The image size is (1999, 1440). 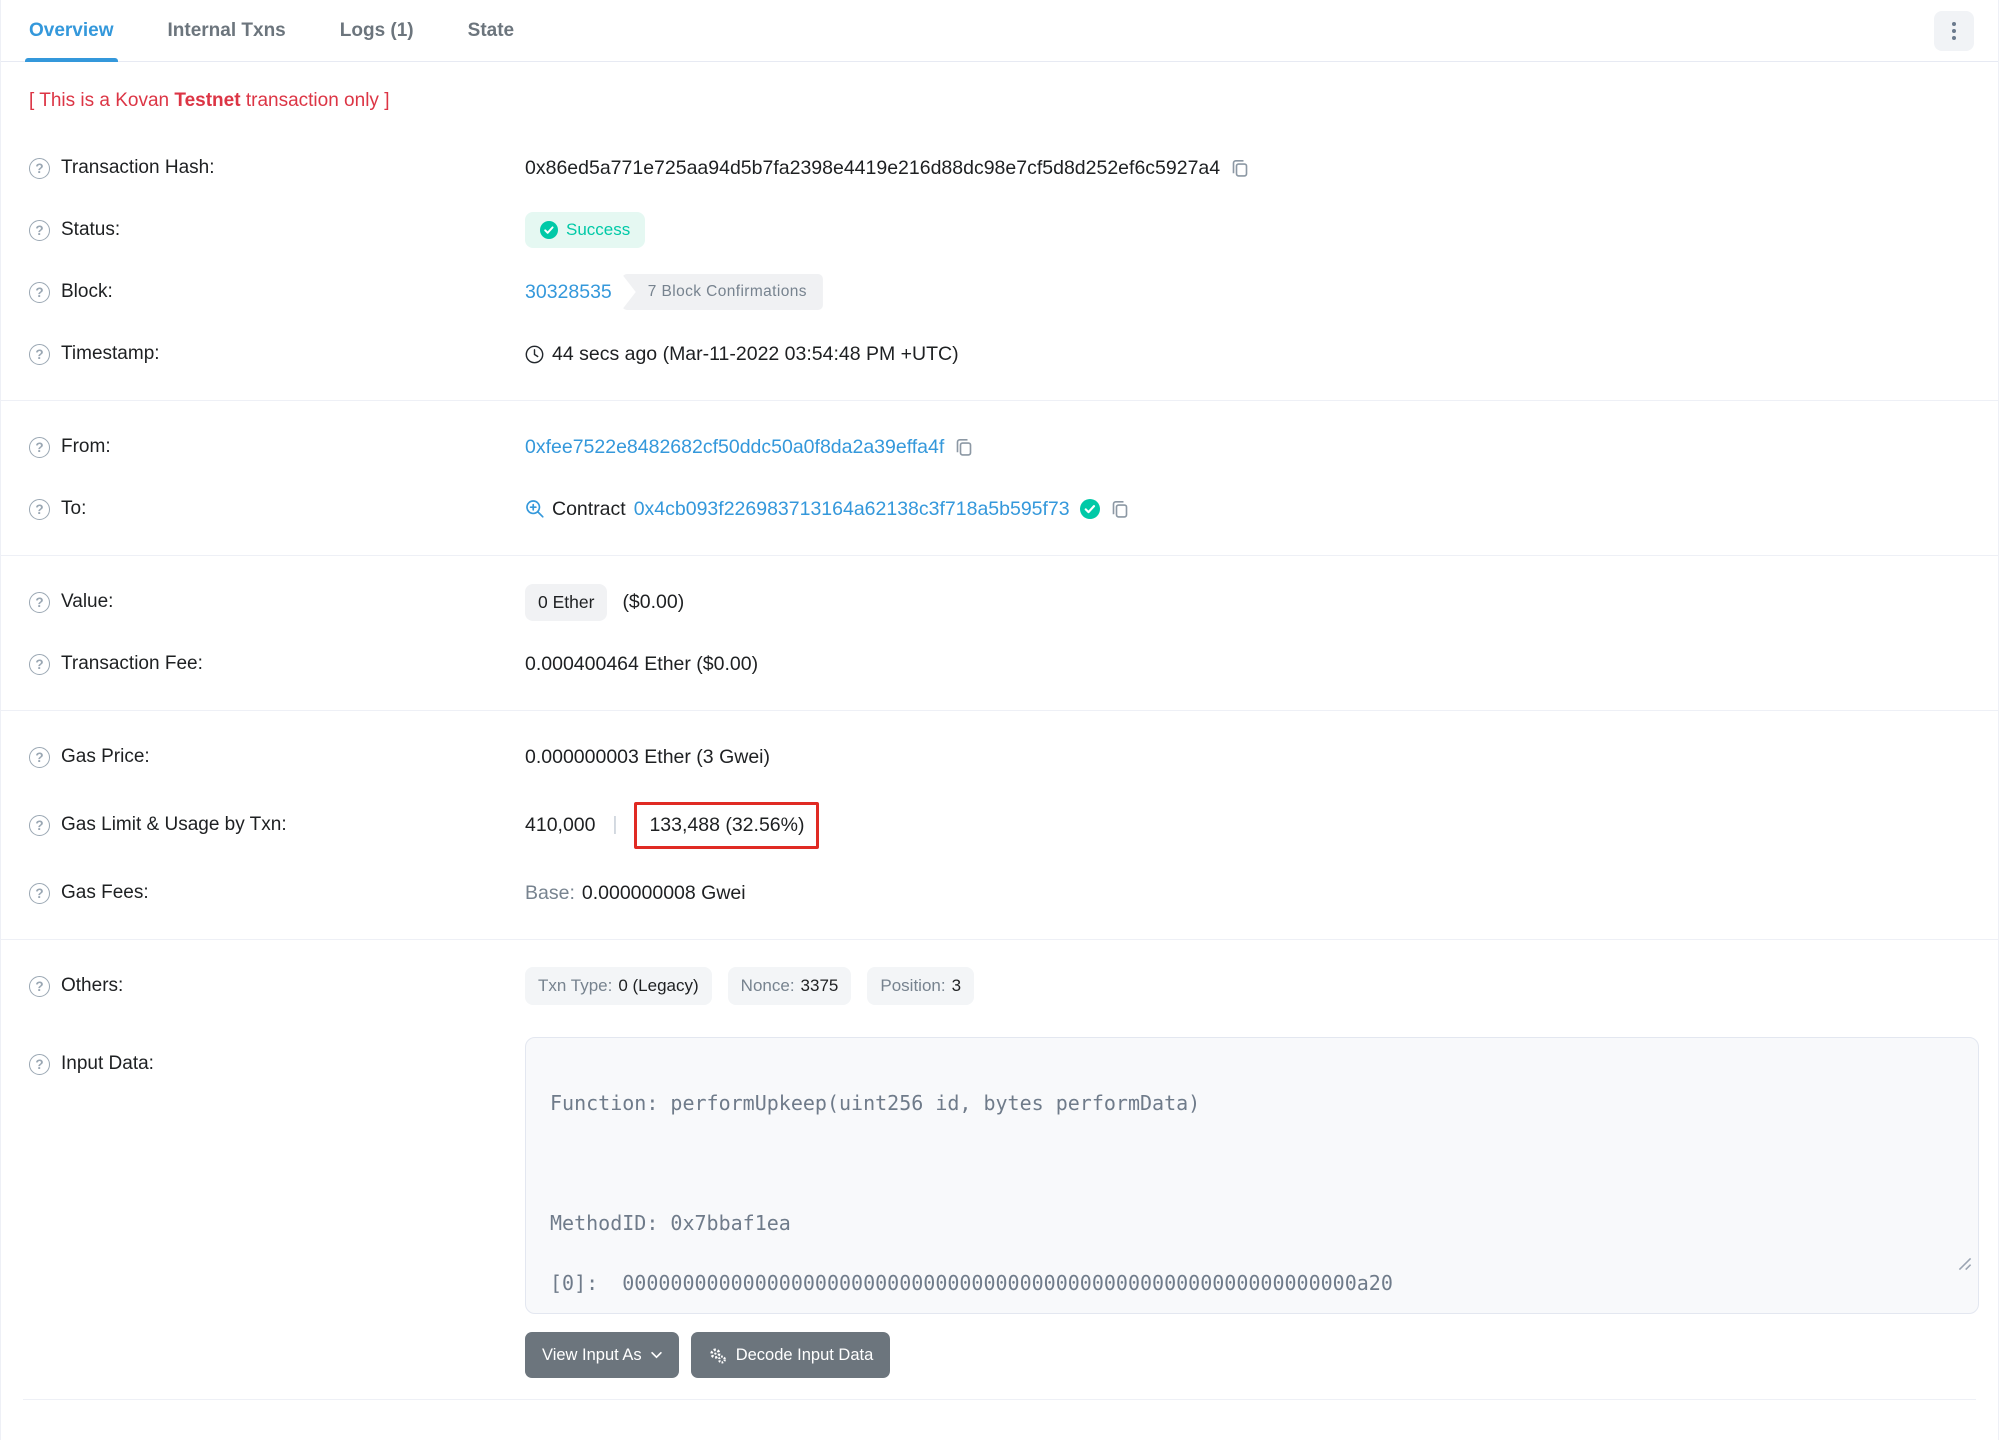 I want to click on txn-type-key: Txn Type:, so click(x=575, y=985).